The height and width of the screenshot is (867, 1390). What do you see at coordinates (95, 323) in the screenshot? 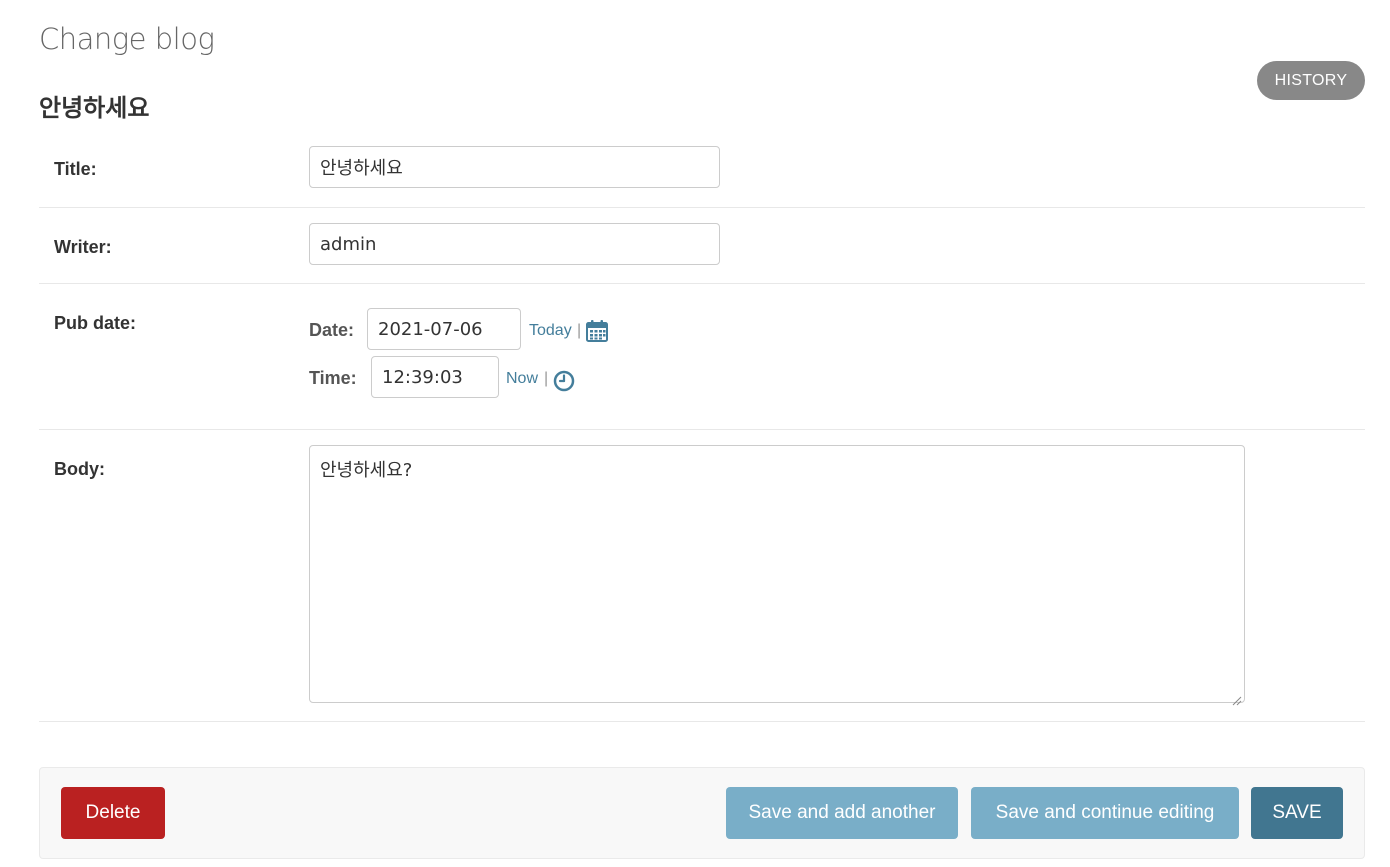
I see `pub-date-label: Pub date:` at bounding box center [95, 323].